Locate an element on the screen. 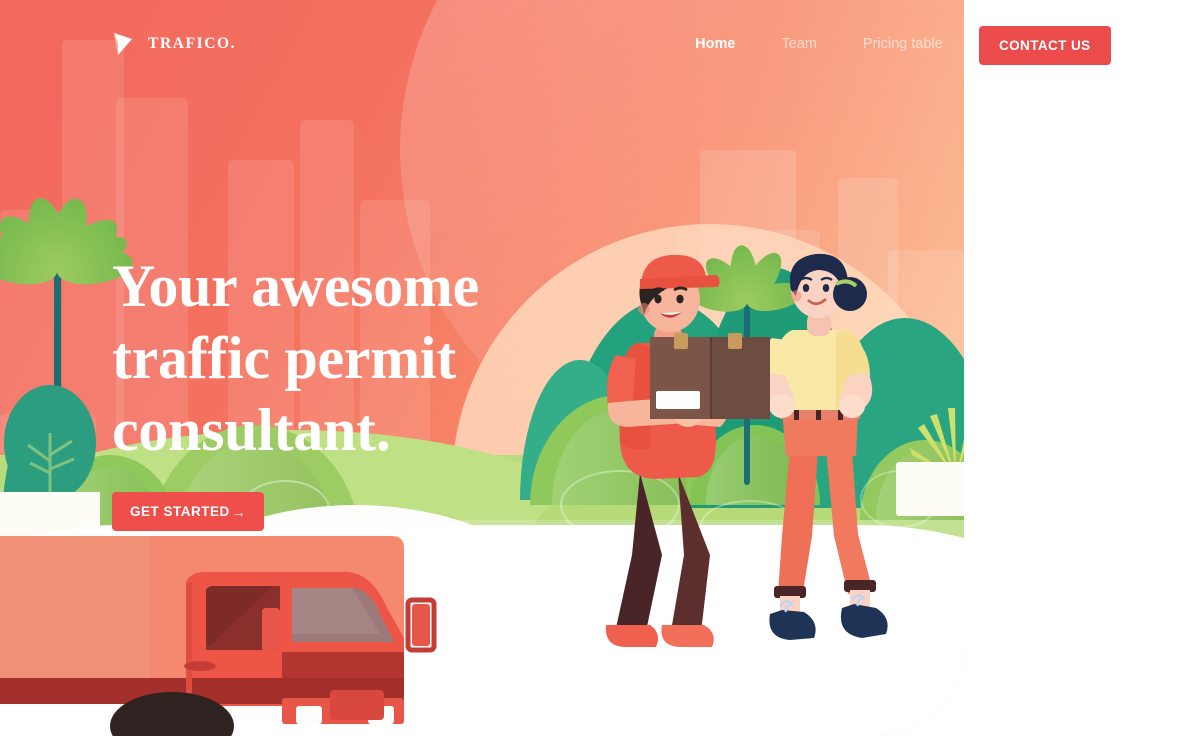 The image size is (1200, 736). truck-lower-band is located at coordinates (343, 665).